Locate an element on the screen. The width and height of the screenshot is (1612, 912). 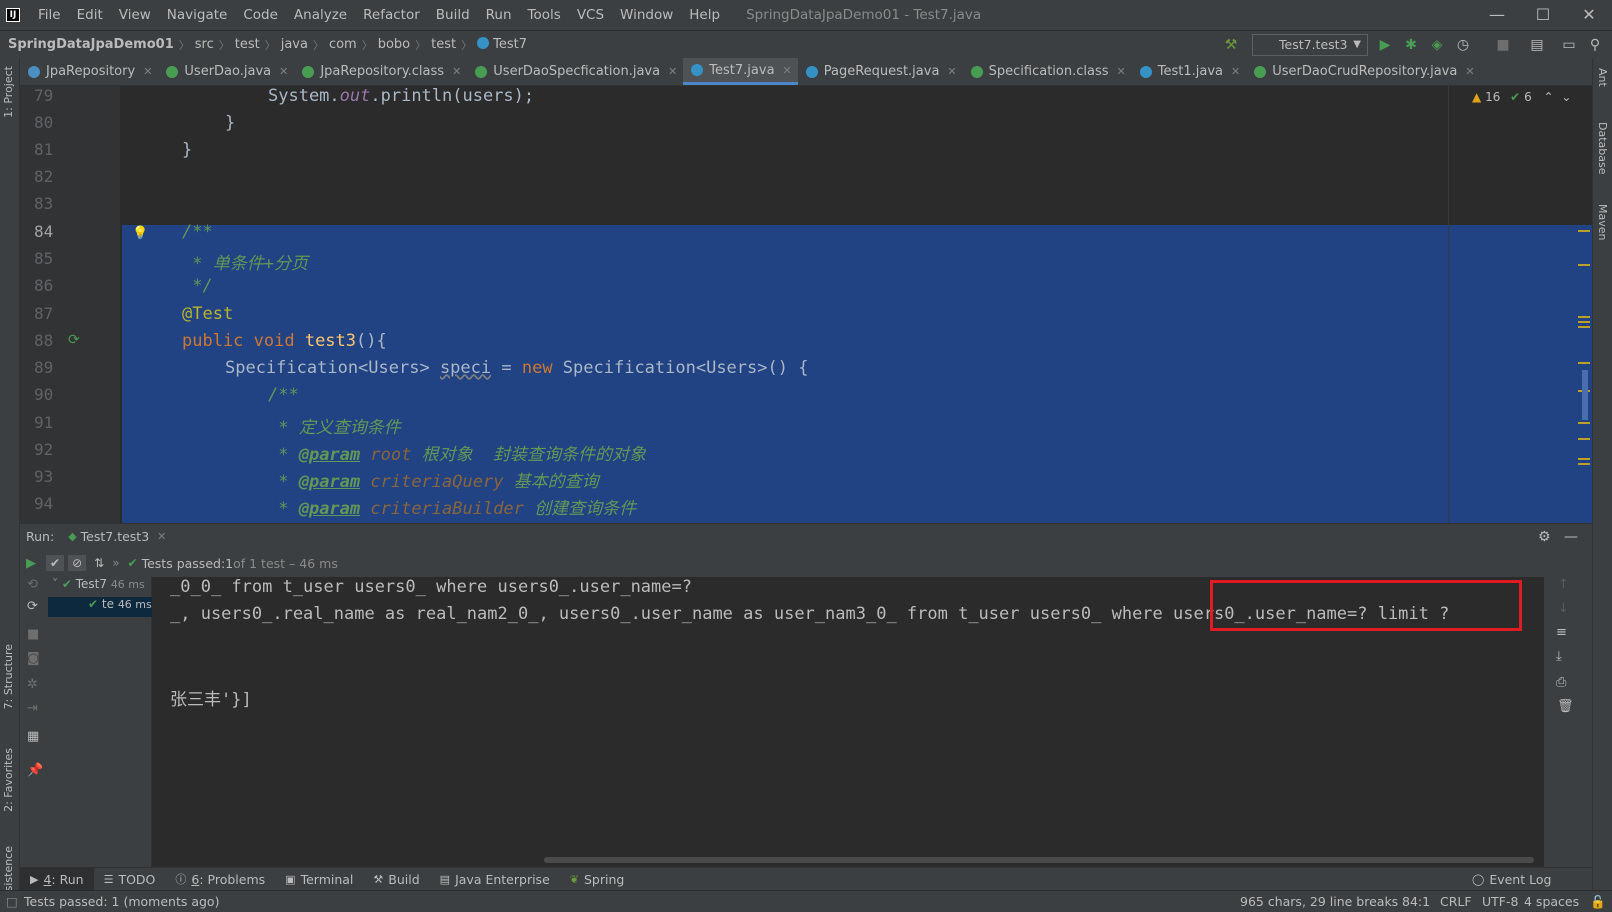
status-line-separator: CRLF is located at coordinates (1456, 901).